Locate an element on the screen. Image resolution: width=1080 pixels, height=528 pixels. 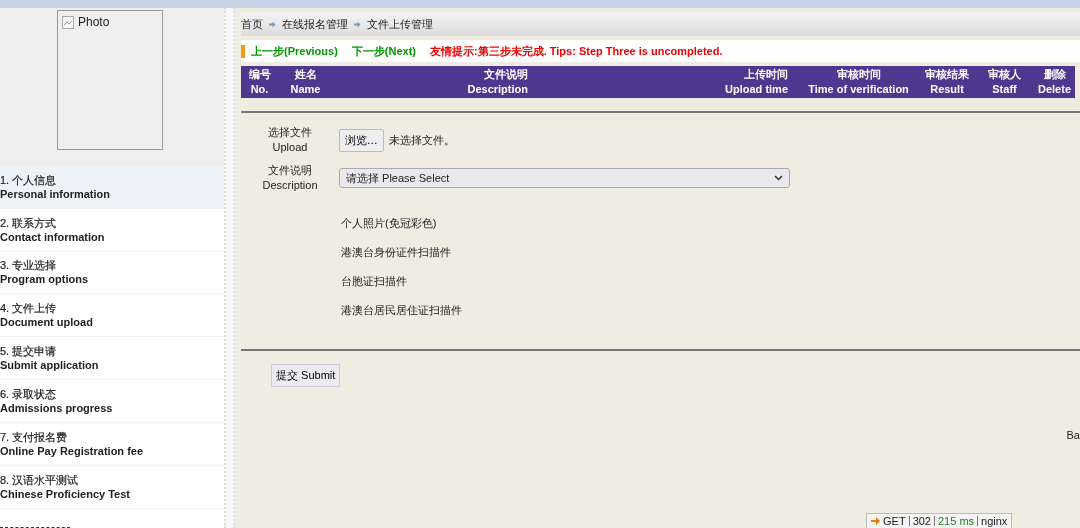
arrow-icon is located at coordinates (875, 521).